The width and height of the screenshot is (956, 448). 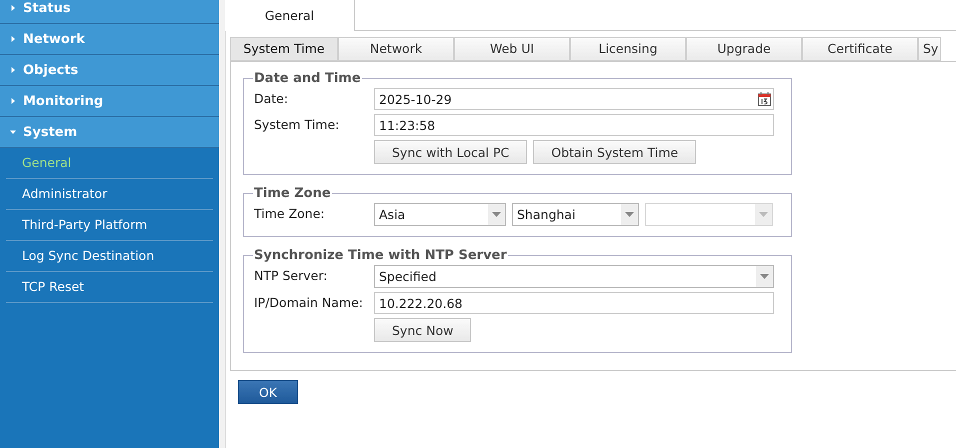 What do you see at coordinates (291, 275) in the screenshot?
I see `field-label: NTP Server:` at bounding box center [291, 275].